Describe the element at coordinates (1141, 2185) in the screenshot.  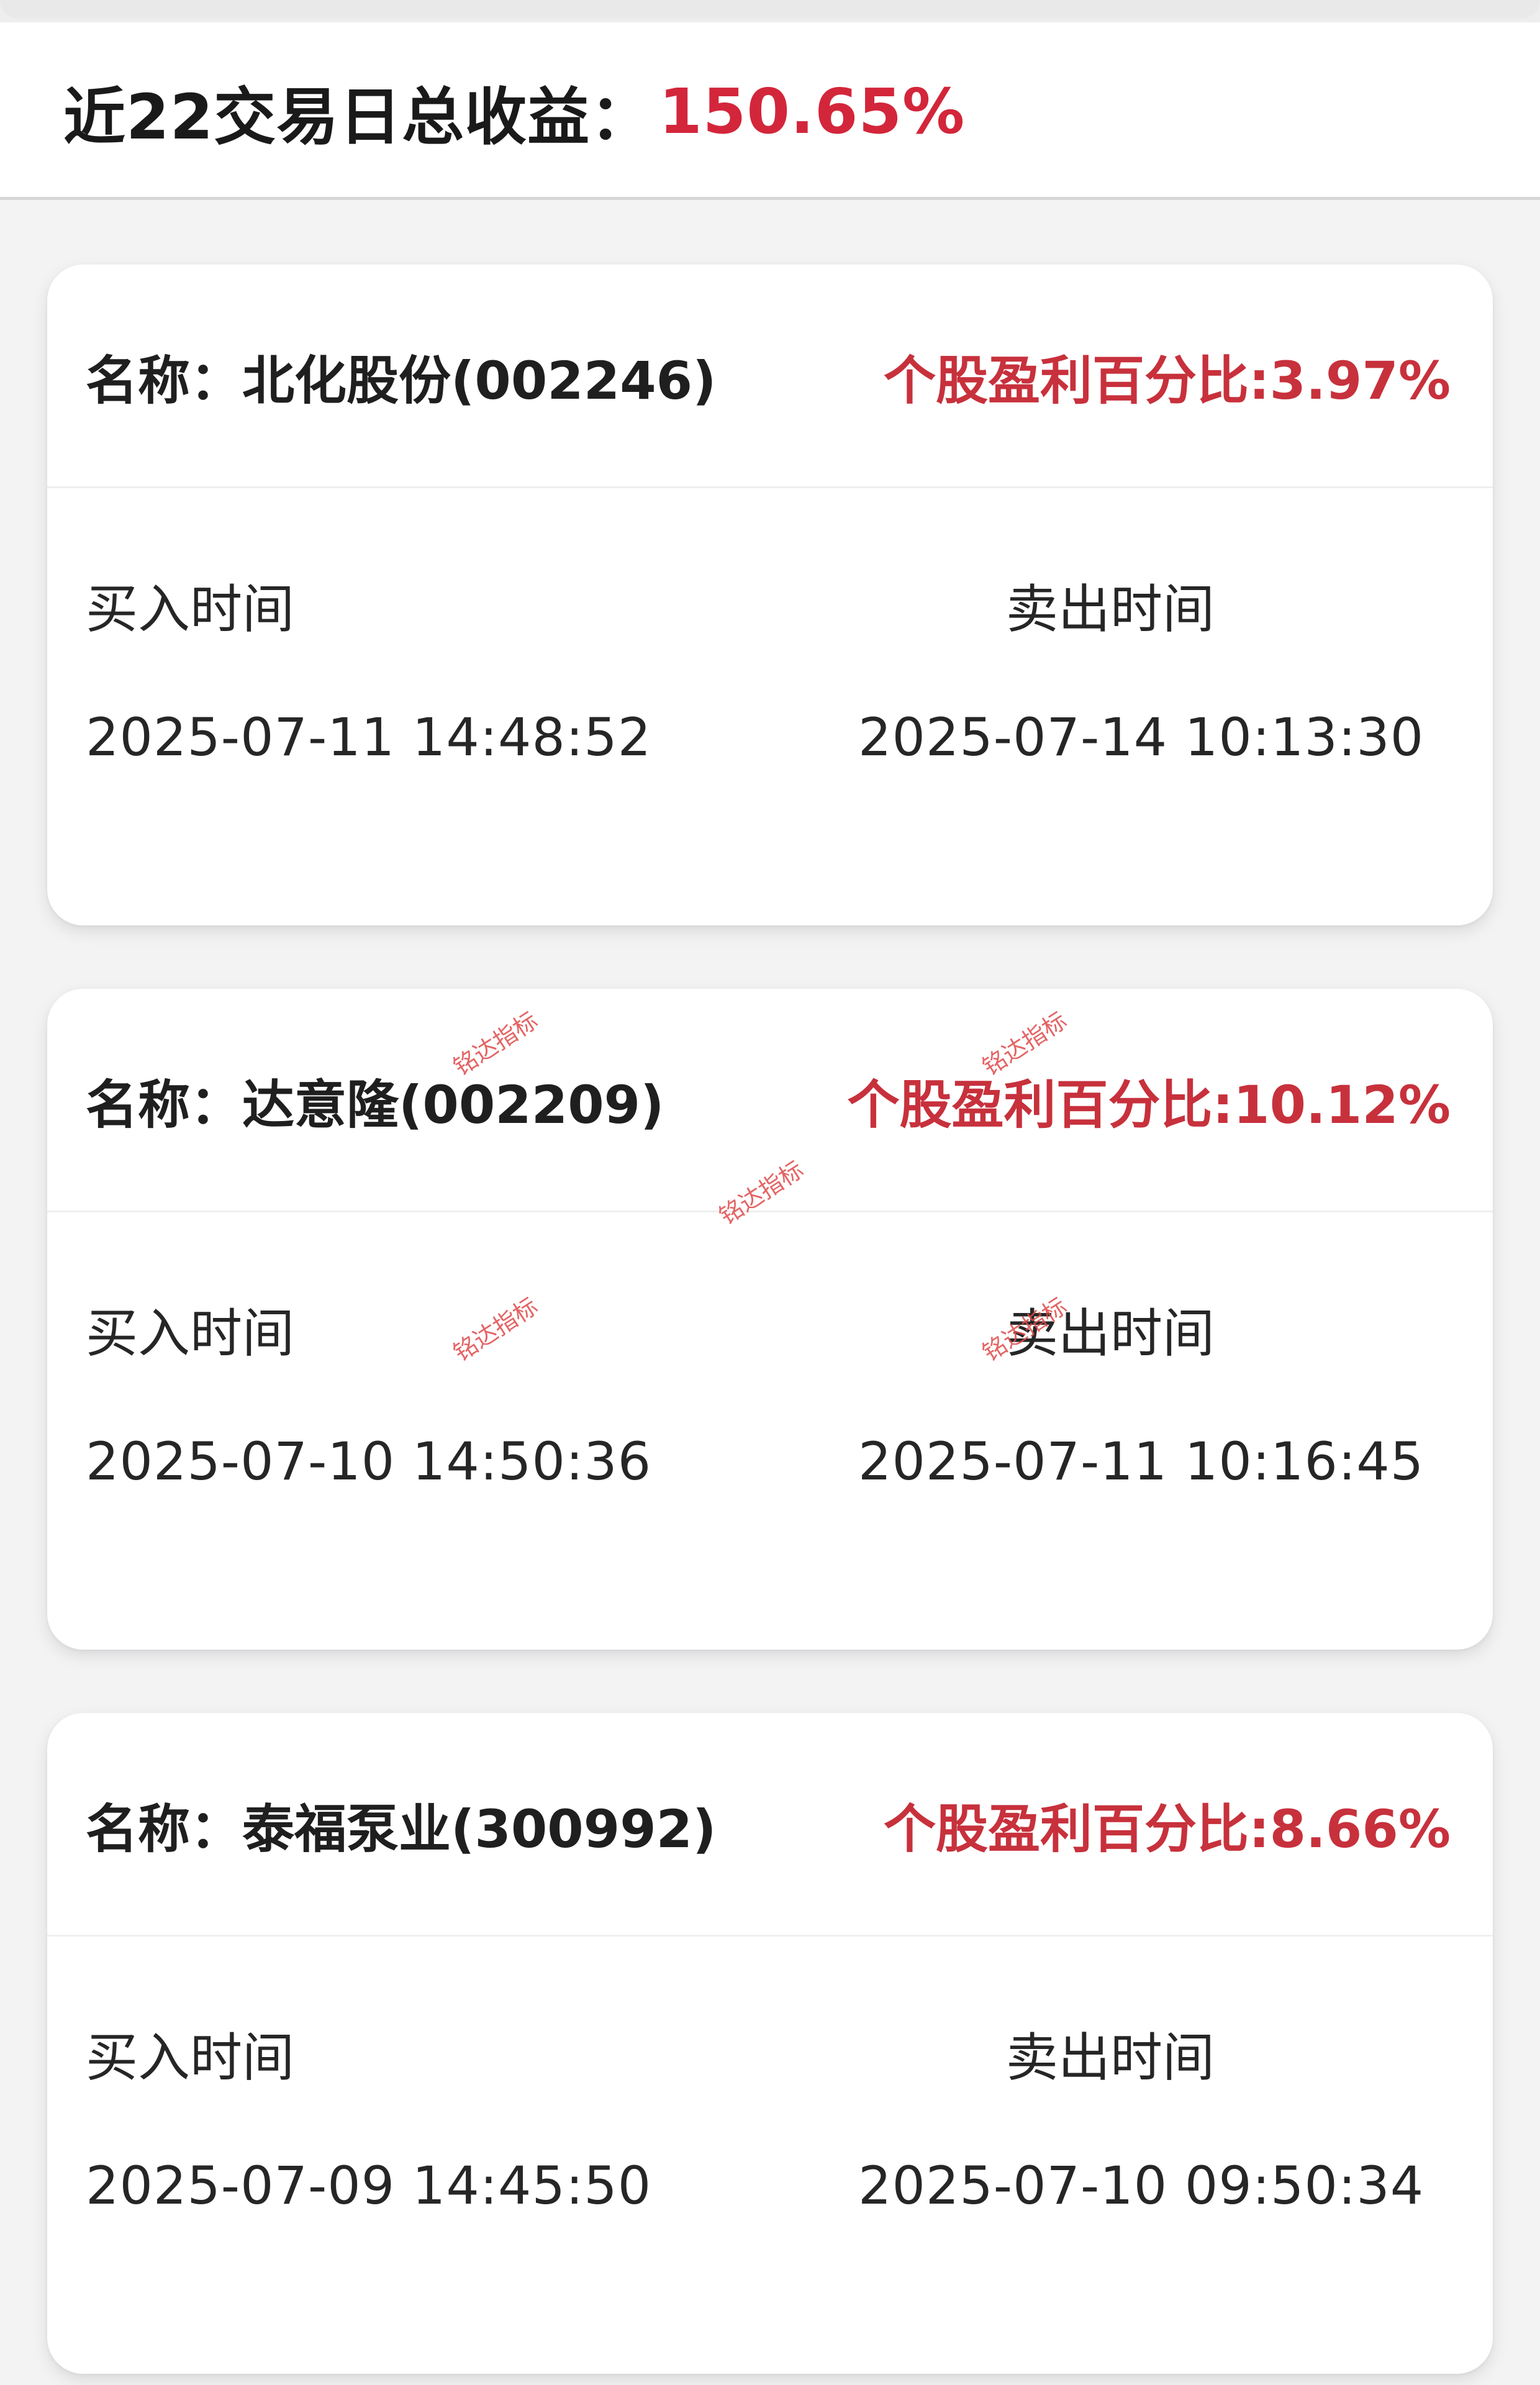
I see `sell-time-value: 2025-07-10 09:50:34` at that location.